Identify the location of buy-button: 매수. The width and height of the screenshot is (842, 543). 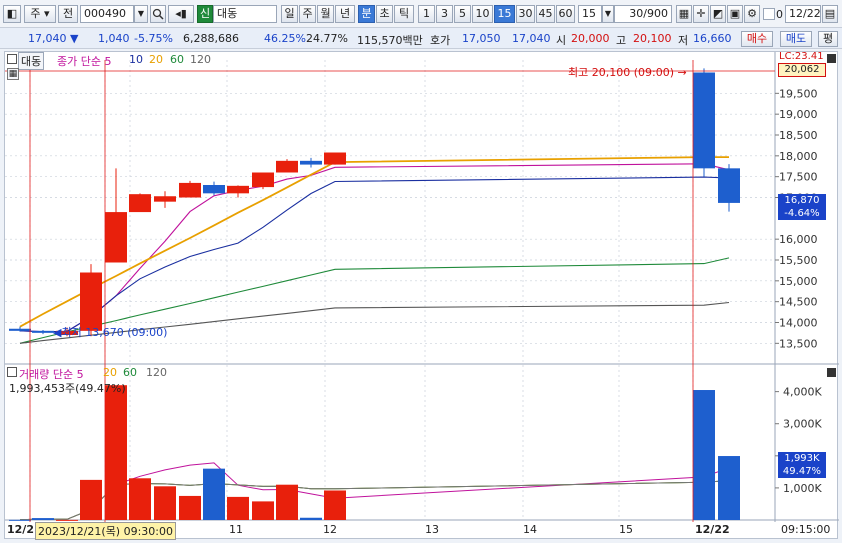
(757, 39).